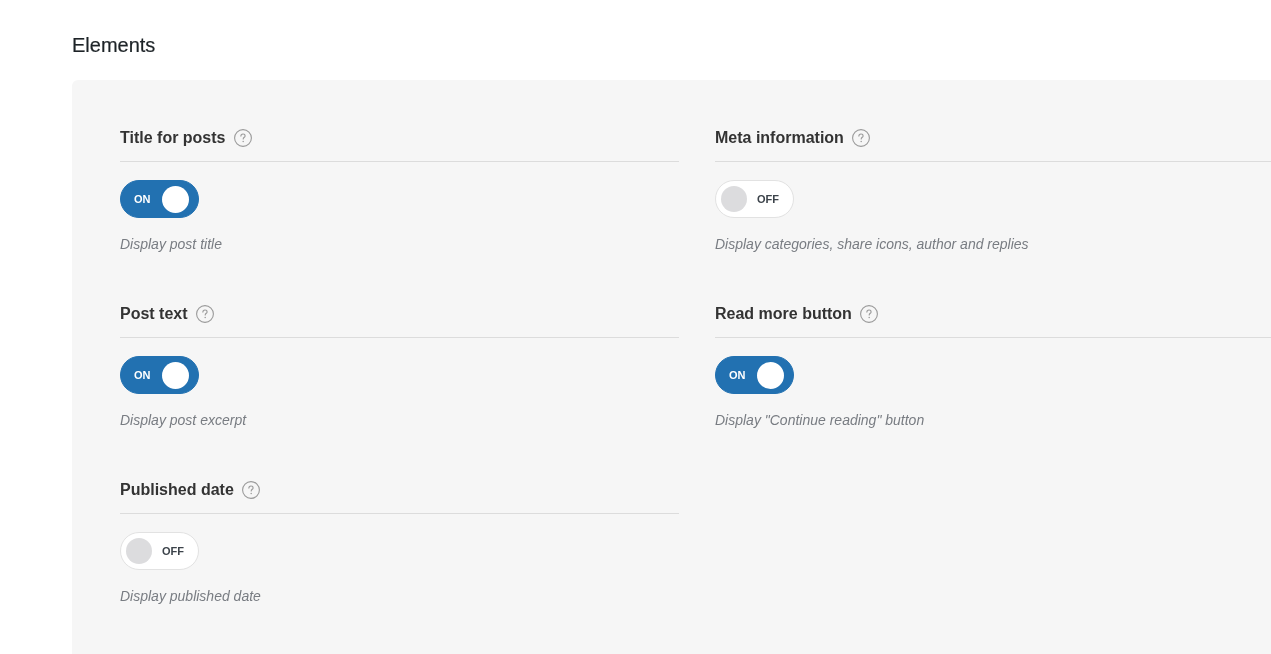  Describe the element at coordinates (177, 490) in the screenshot. I see `setting-title: Published date` at that location.